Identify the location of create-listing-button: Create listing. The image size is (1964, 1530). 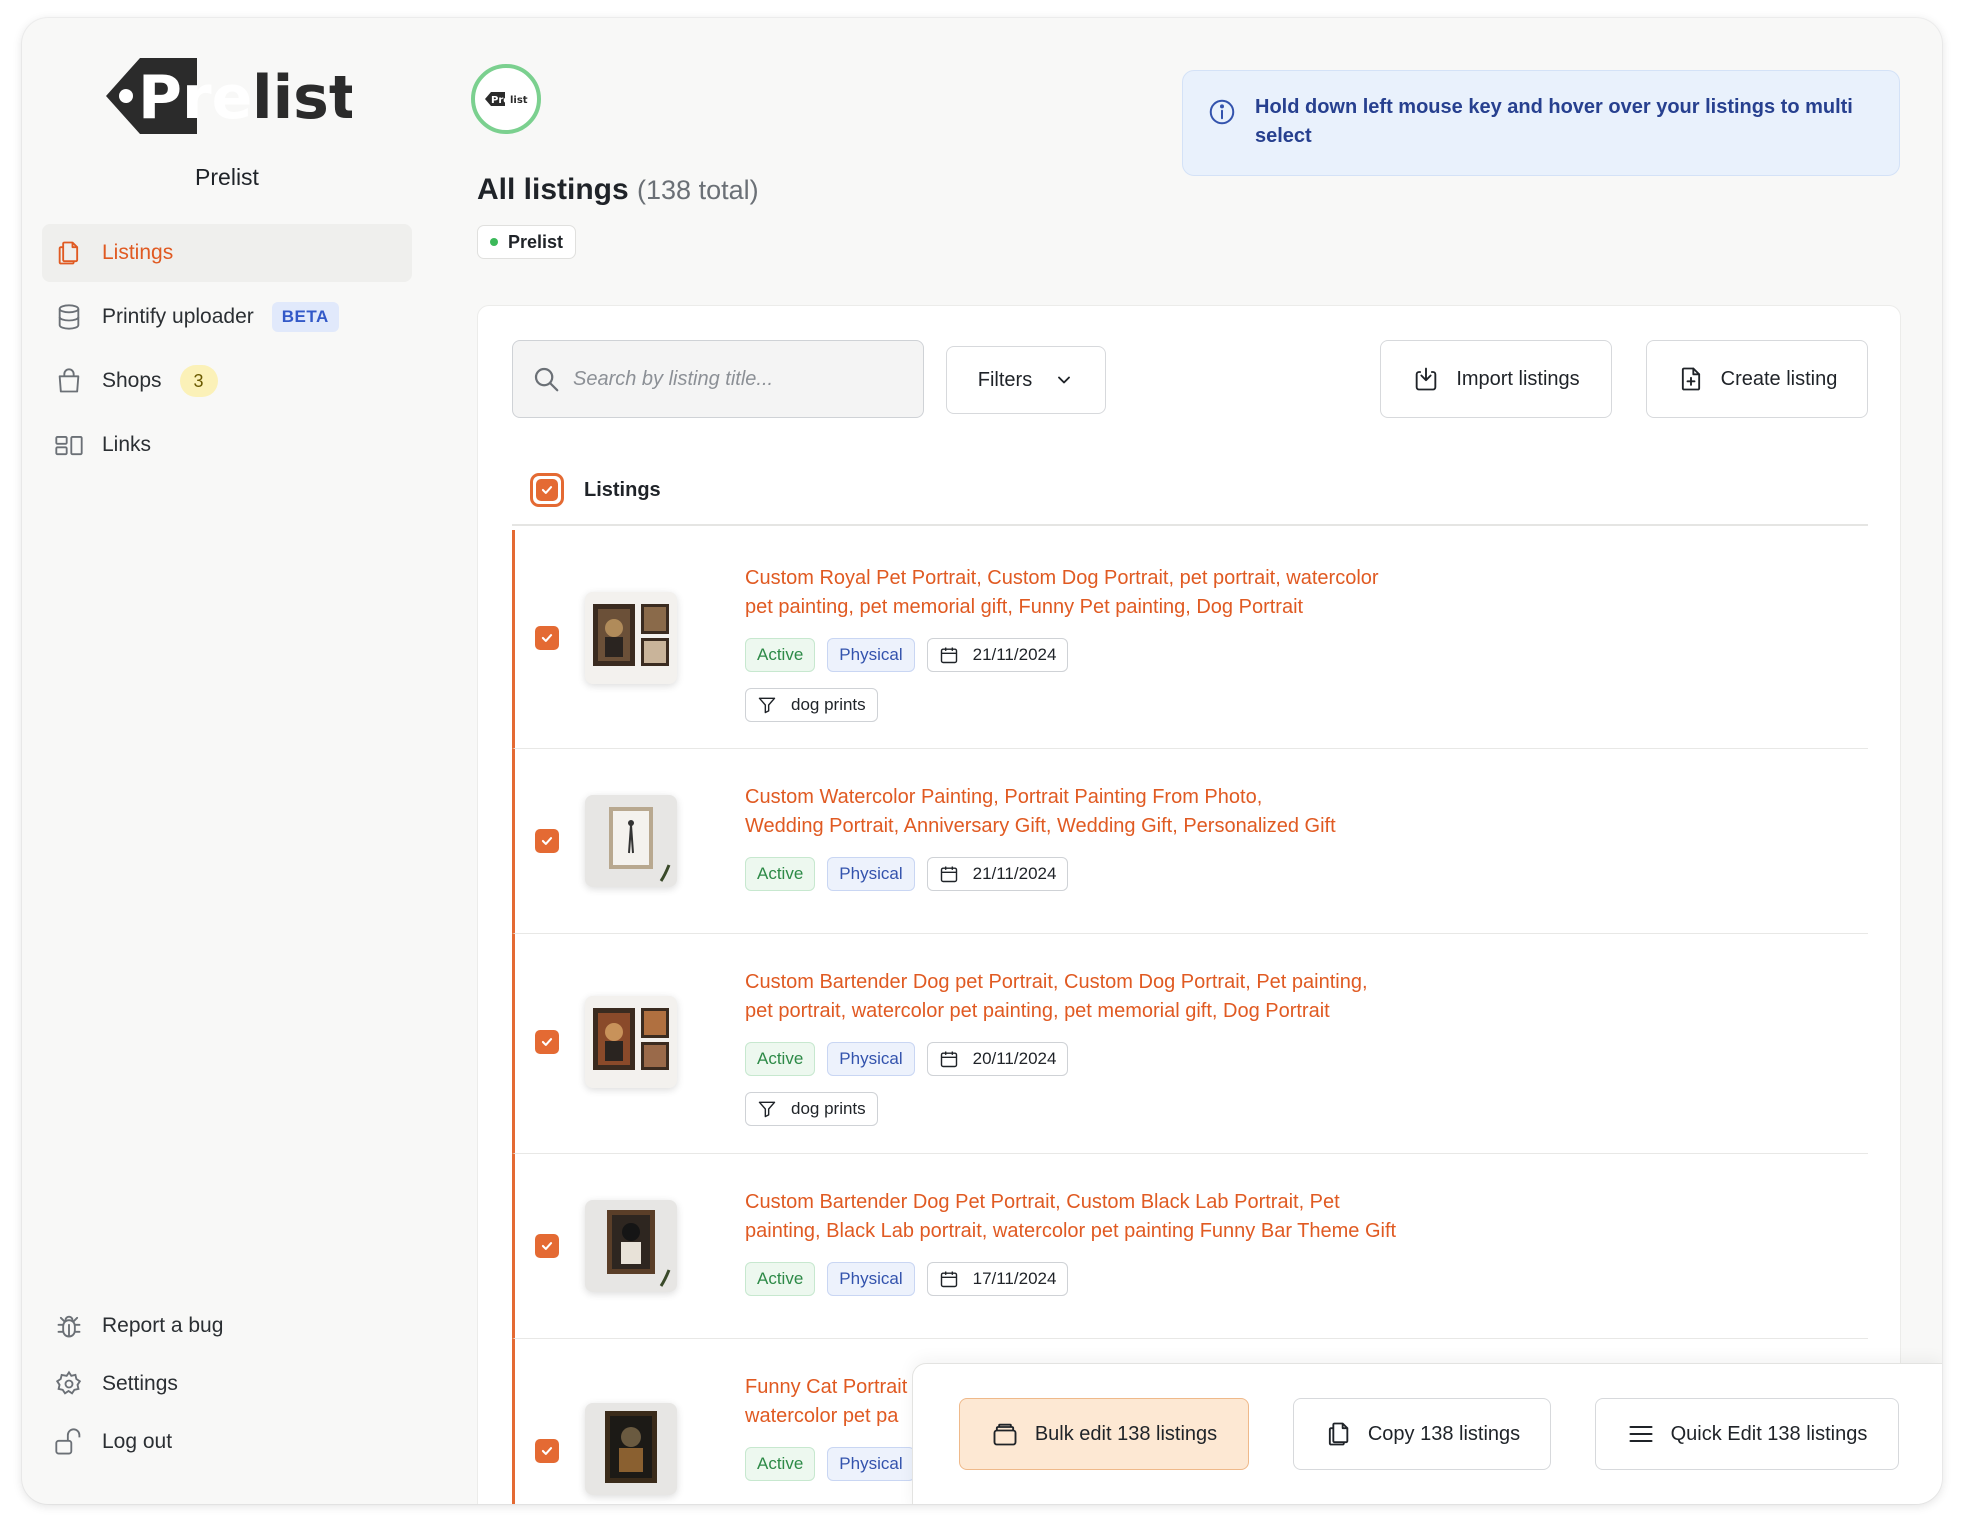
(1757, 379).